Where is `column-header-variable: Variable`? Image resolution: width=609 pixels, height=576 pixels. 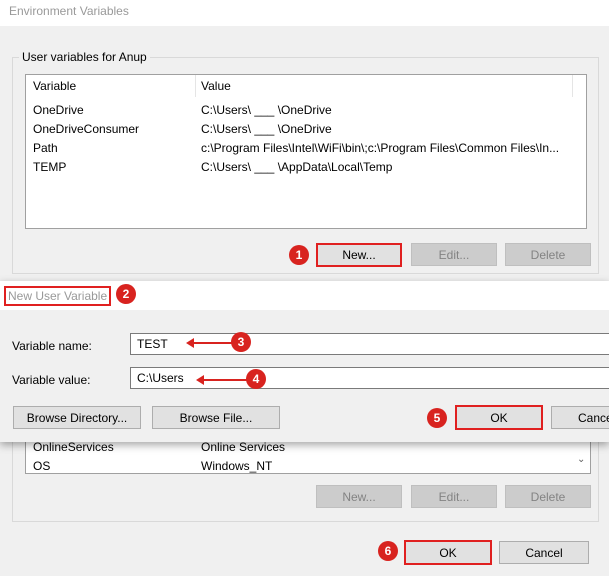
column-header-variable: Variable is located at coordinates (54, 86).